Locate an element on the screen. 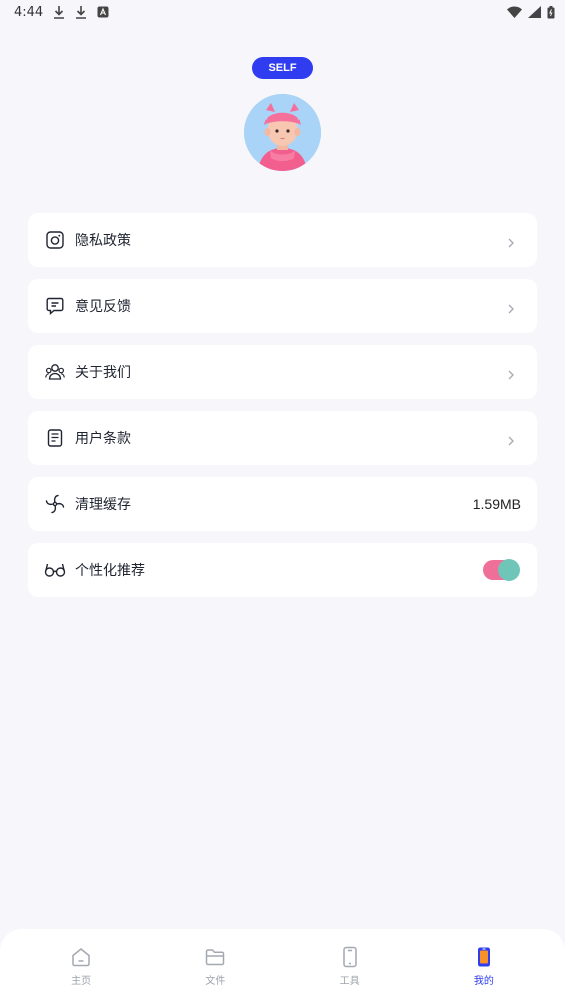  nav-item-tools: 工具 is located at coordinates (350, 958).